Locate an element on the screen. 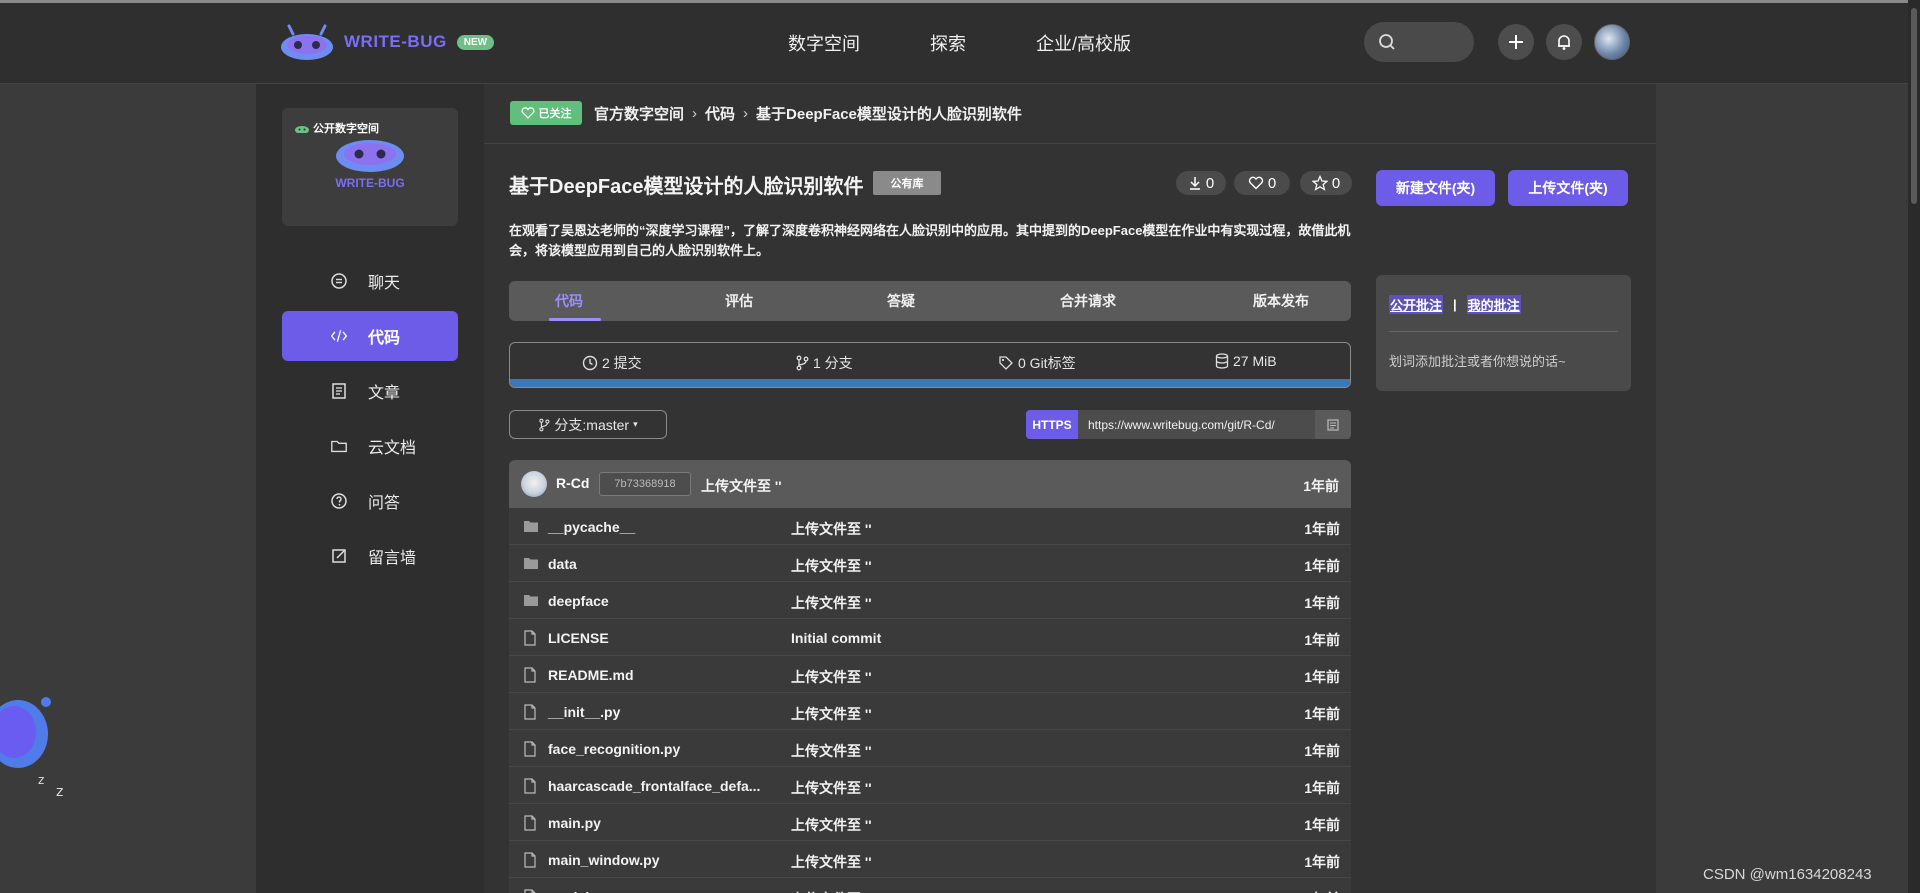  site-logo: WRITE-BUG NEW is located at coordinates (387, 42).